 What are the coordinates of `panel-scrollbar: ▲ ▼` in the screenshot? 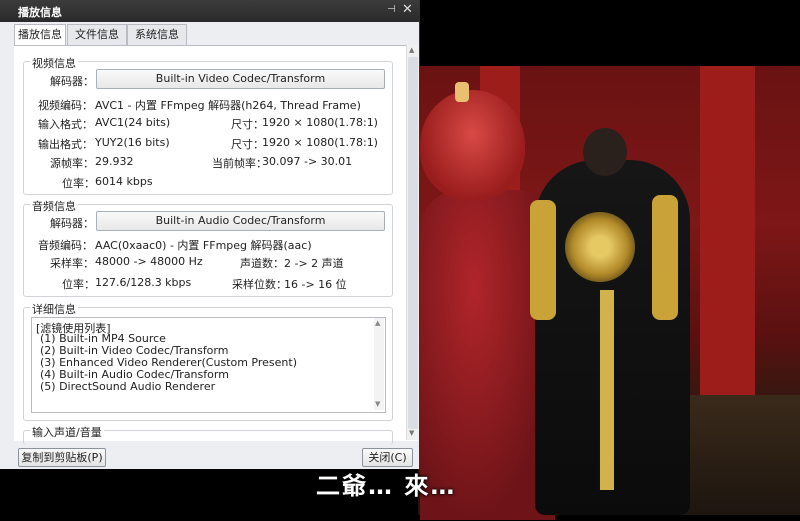 It's located at (412, 242).